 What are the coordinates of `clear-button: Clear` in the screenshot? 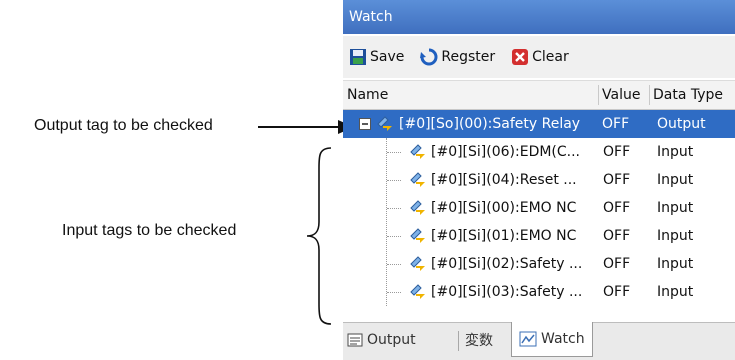 It's located at (540, 57).